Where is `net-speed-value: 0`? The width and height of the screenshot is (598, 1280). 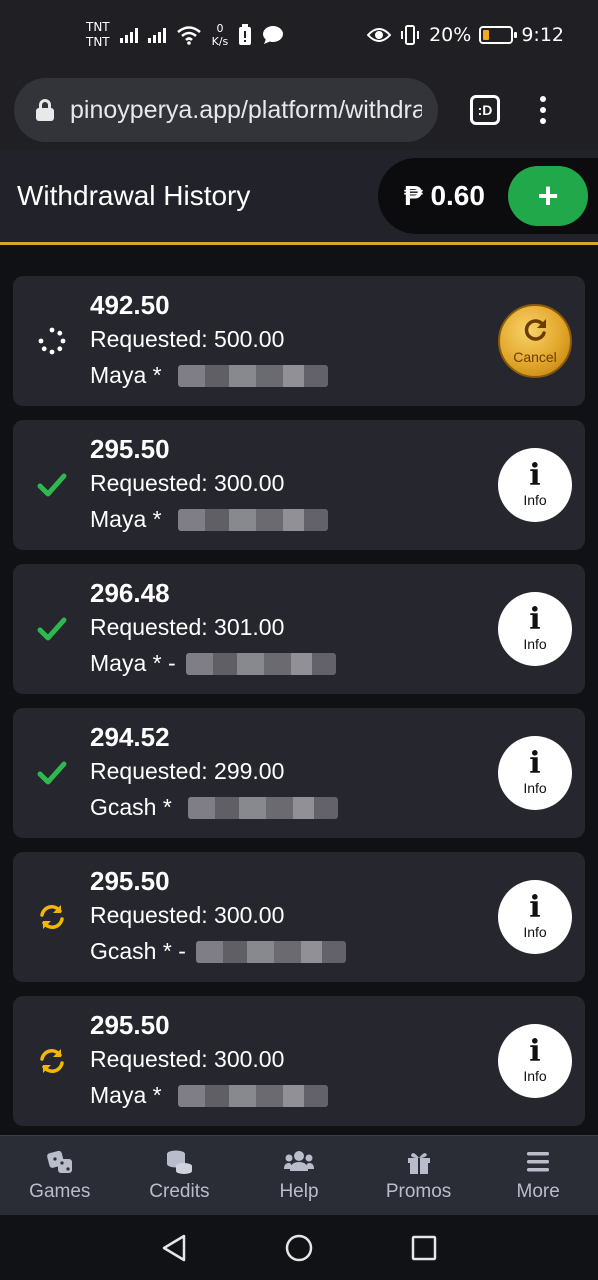 net-speed-value: 0 is located at coordinates (220, 28).